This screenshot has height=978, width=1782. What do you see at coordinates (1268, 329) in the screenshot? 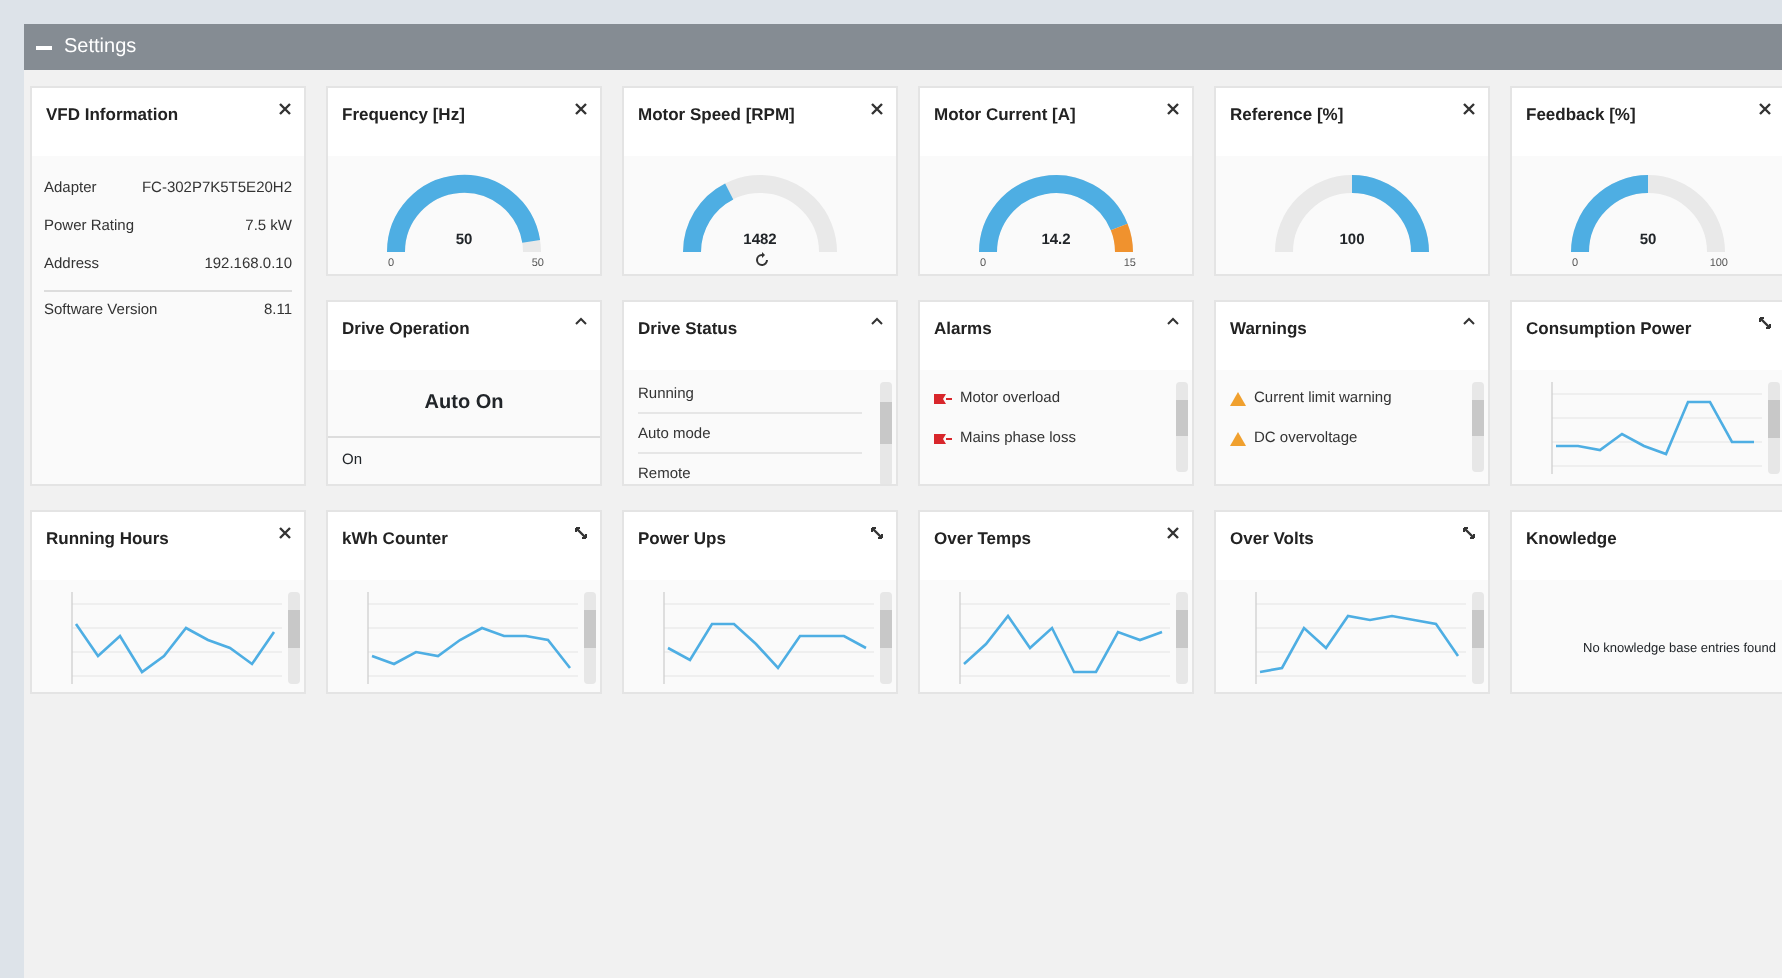
I see `panel-title: Warnings` at bounding box center [1268, 329].